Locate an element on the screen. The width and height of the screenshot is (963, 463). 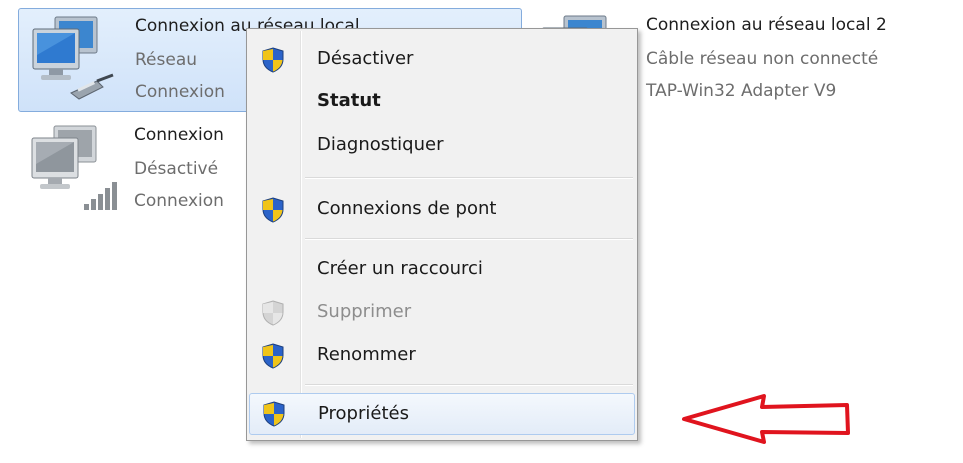
menu-item-bridge-connections: Connexions de pont is located at coordinates (442, 209).